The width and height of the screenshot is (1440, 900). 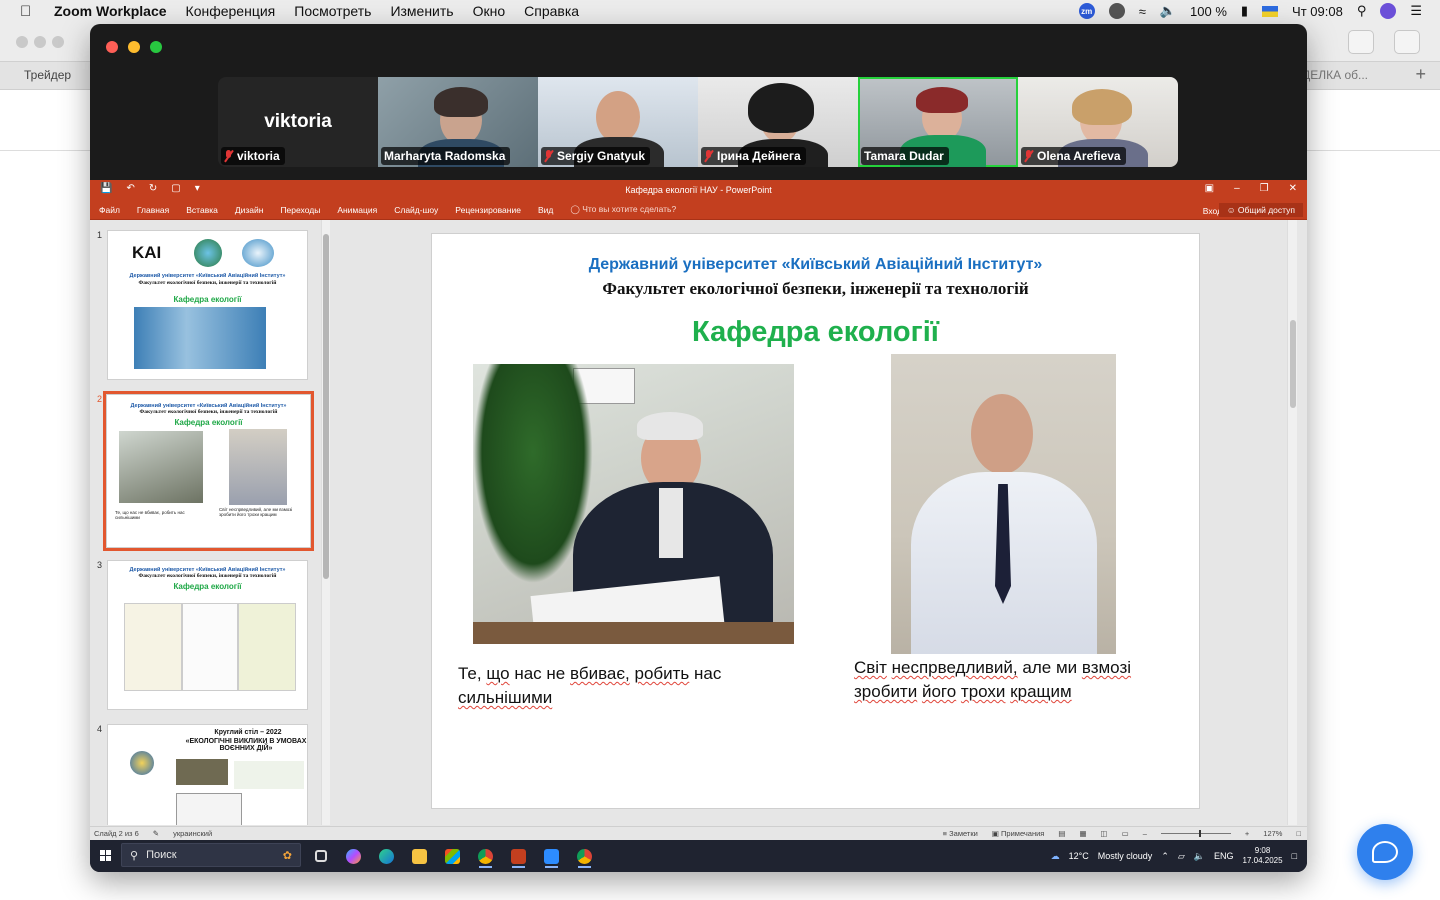 What do you see at coordinates (528, 673) in the screenshot?
I see `caption-word: нас` at bounding box center [528, 673].